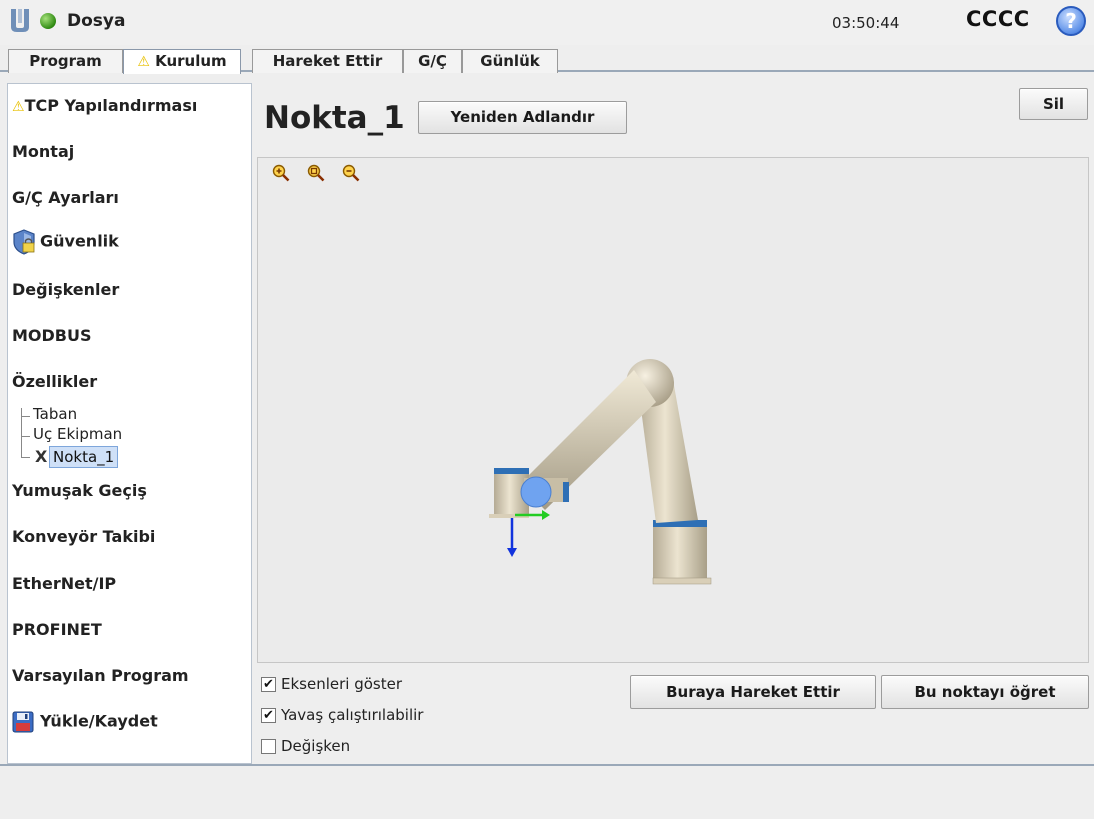 The width and height of the screenshot is (1094, 819). I want to click on clock: 03:50:44, so click(866, 23).